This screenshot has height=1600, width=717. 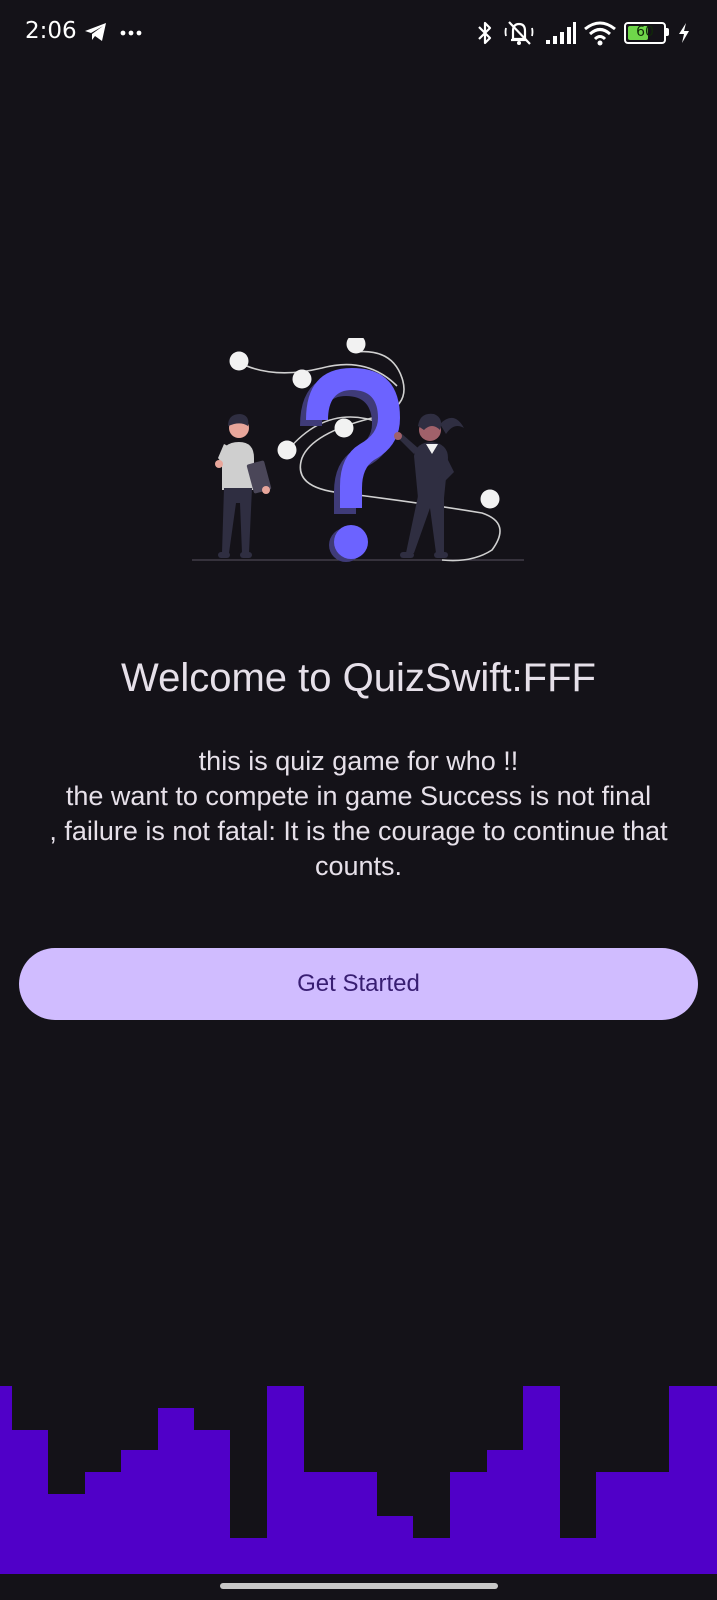 I want to click on telegram-icon, so click(x=95, y=32).